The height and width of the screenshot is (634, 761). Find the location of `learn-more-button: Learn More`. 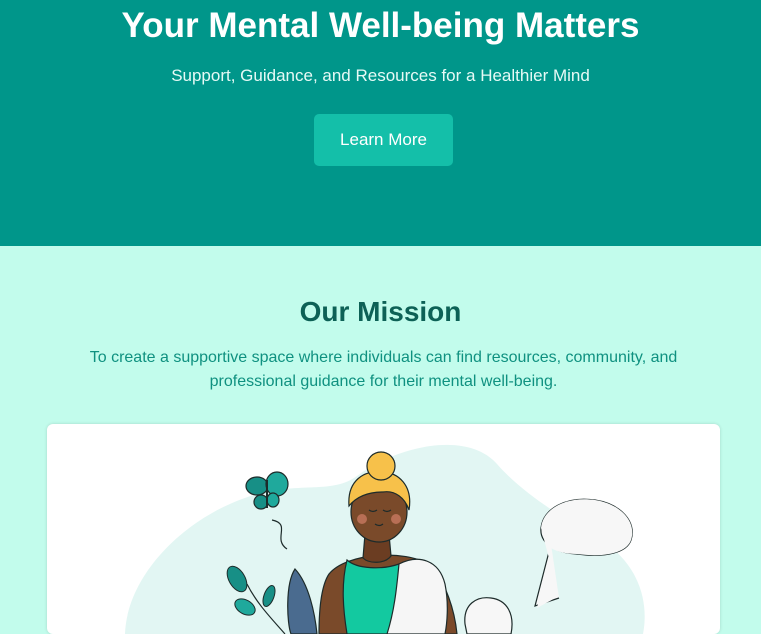

learn-more-button: Learn More is located at coordinates (383, 140).